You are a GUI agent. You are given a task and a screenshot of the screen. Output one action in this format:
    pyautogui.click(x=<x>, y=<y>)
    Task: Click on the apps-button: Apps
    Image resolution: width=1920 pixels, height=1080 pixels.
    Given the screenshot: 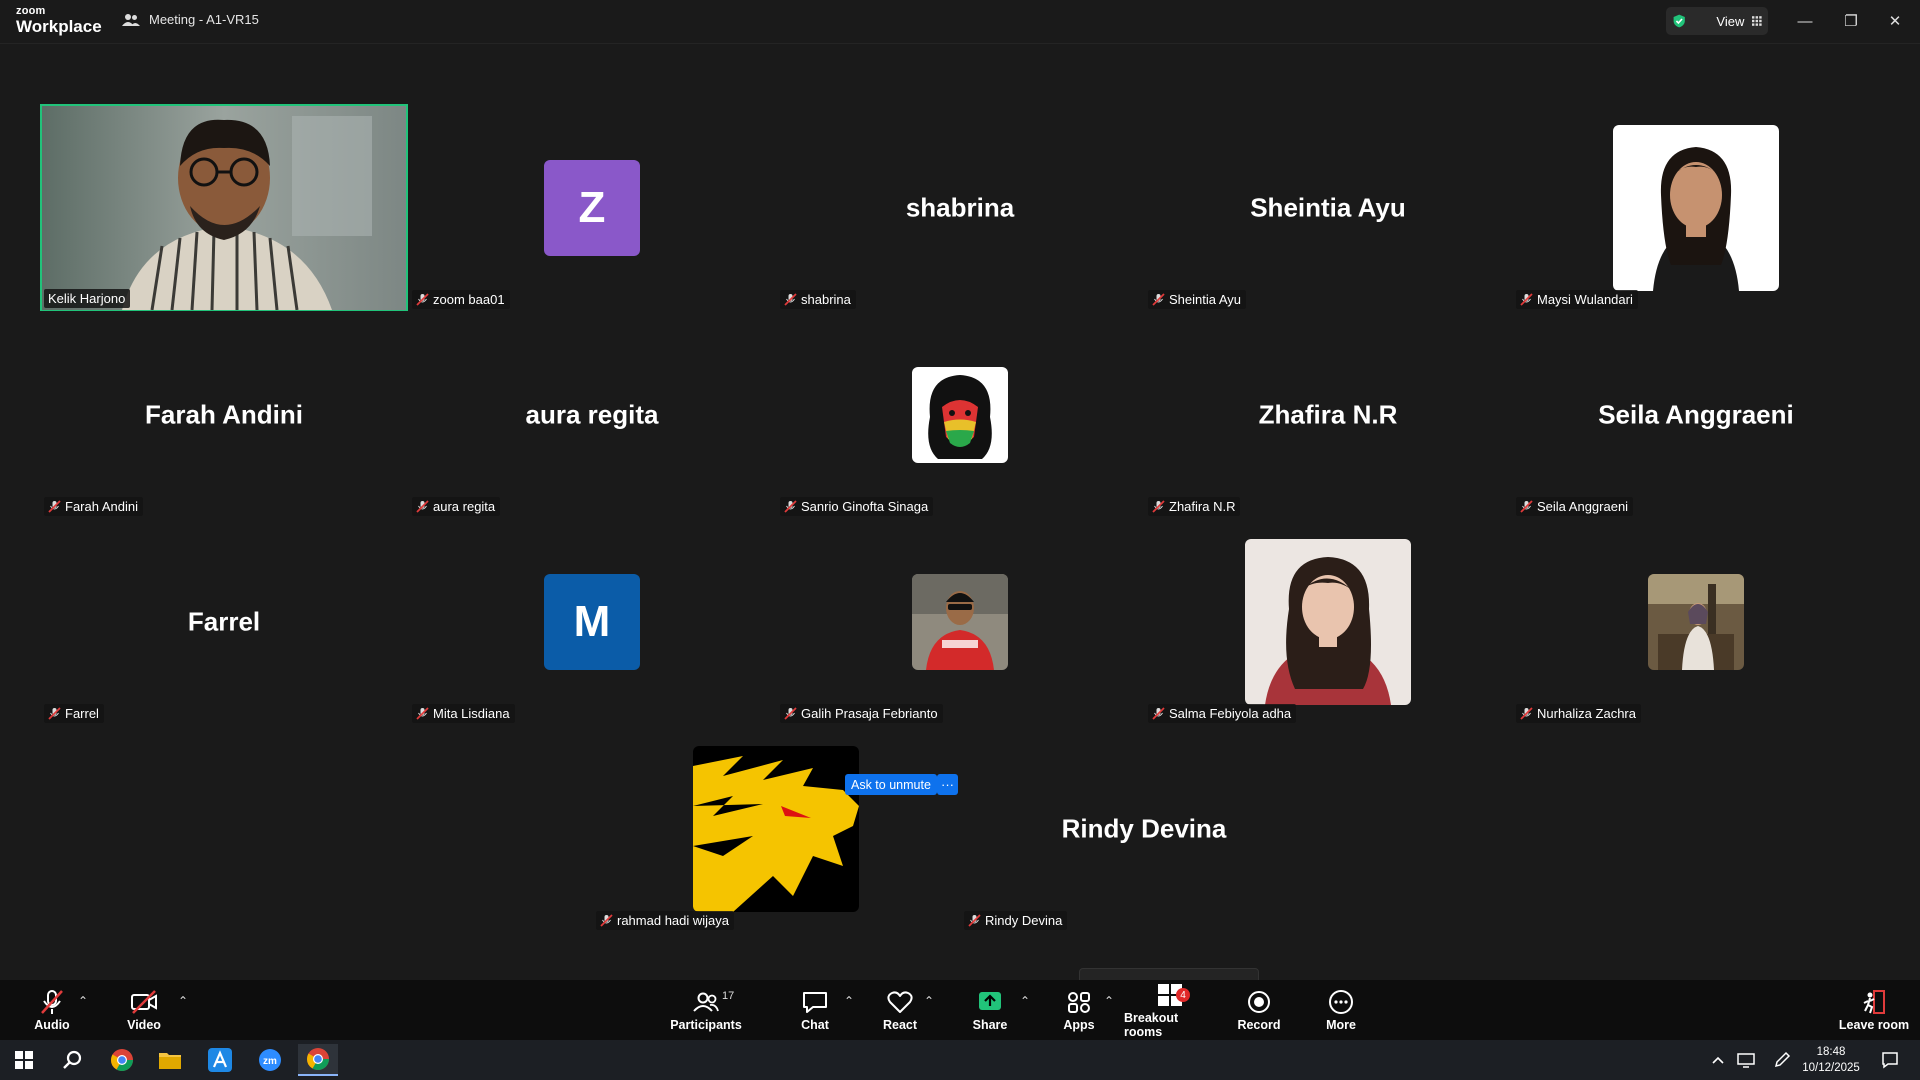 What is the action you would take?
    pyautogui.click(x=1079, y=1010)
    